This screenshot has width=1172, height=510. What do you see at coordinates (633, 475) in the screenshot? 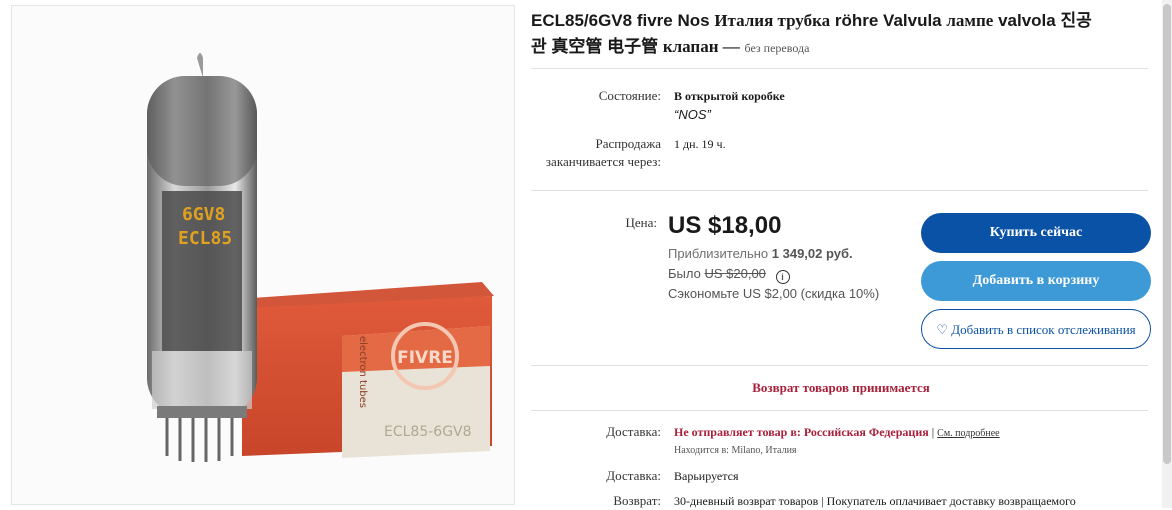
I see `delivery-label: Доставка:` at bounding box center [633, 475].